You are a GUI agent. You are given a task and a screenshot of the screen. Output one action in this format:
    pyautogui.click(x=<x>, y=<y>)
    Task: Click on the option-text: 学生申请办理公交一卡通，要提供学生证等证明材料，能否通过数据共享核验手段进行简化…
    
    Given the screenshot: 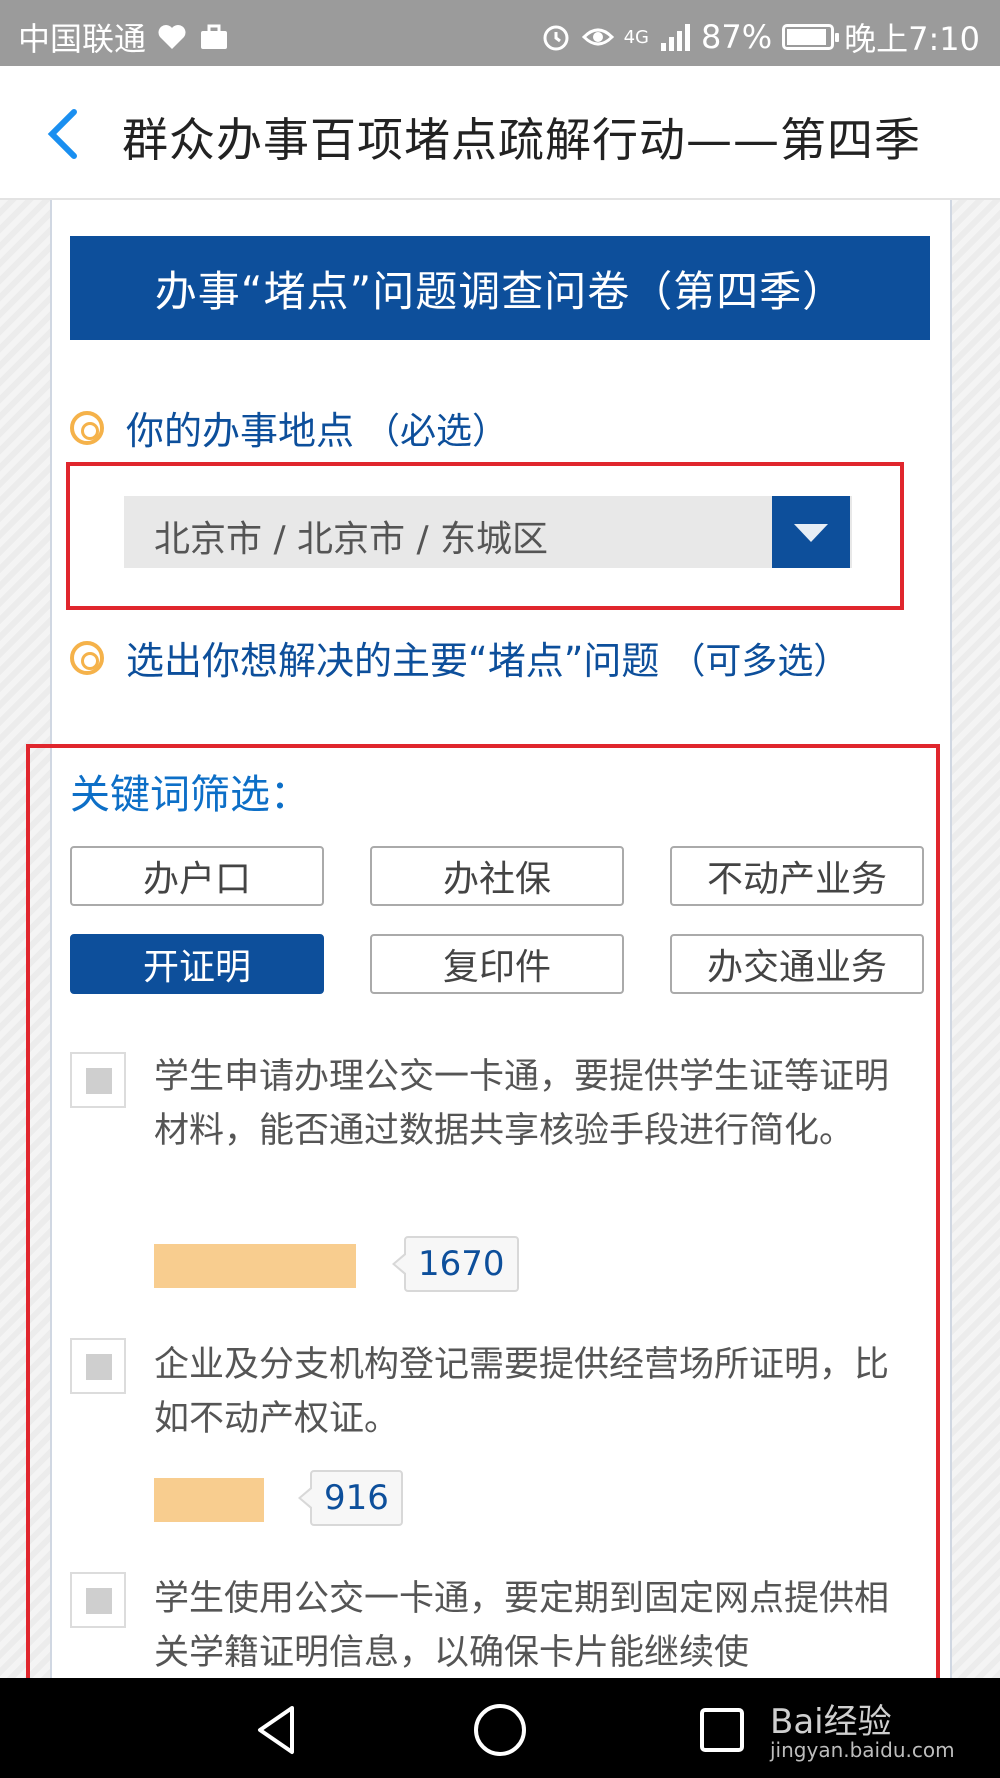 What is the action you would take?
    pyautogui.click(x=522, y=1104)
    